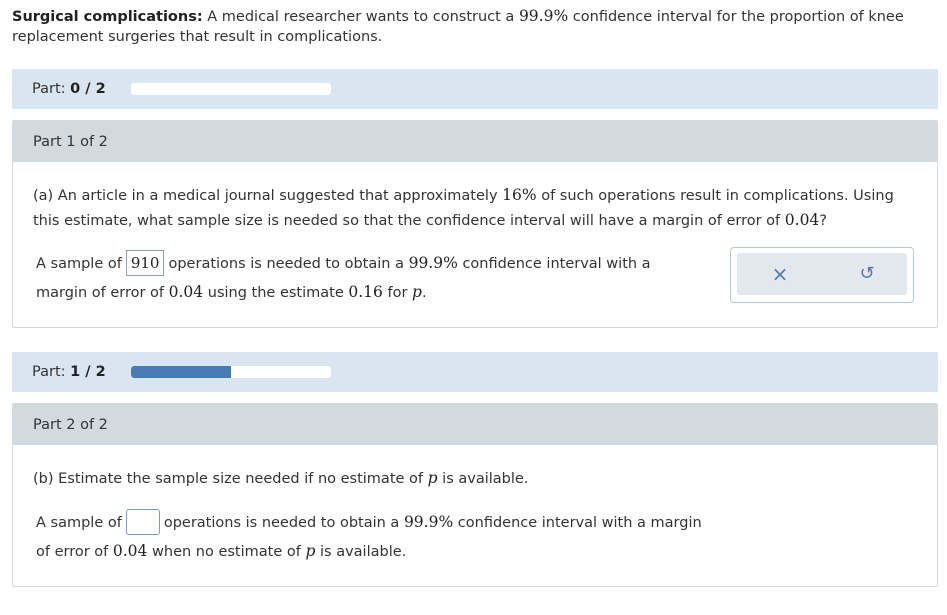 Image resolution: width=947 pixels, height=615 pixels. What do you see at coordinates (823, 221) in the screenshot?
I see `question-end: ?` at bounding box center [823, 221].